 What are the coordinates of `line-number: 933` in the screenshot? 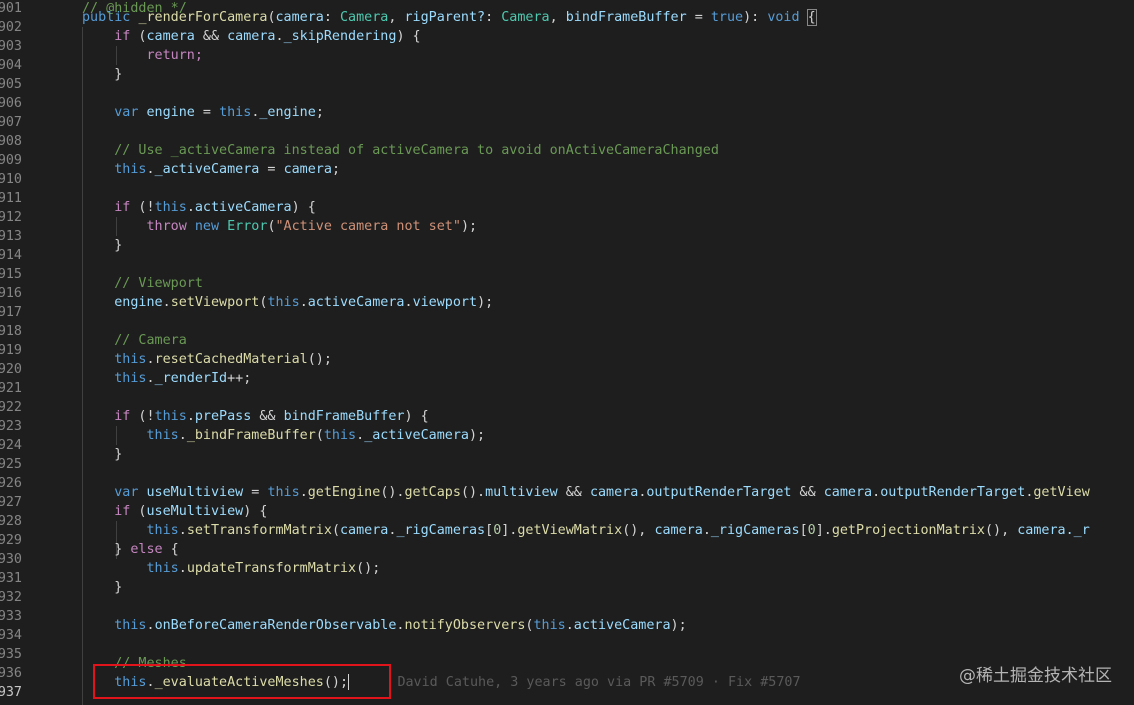 It's located at (11, 616).